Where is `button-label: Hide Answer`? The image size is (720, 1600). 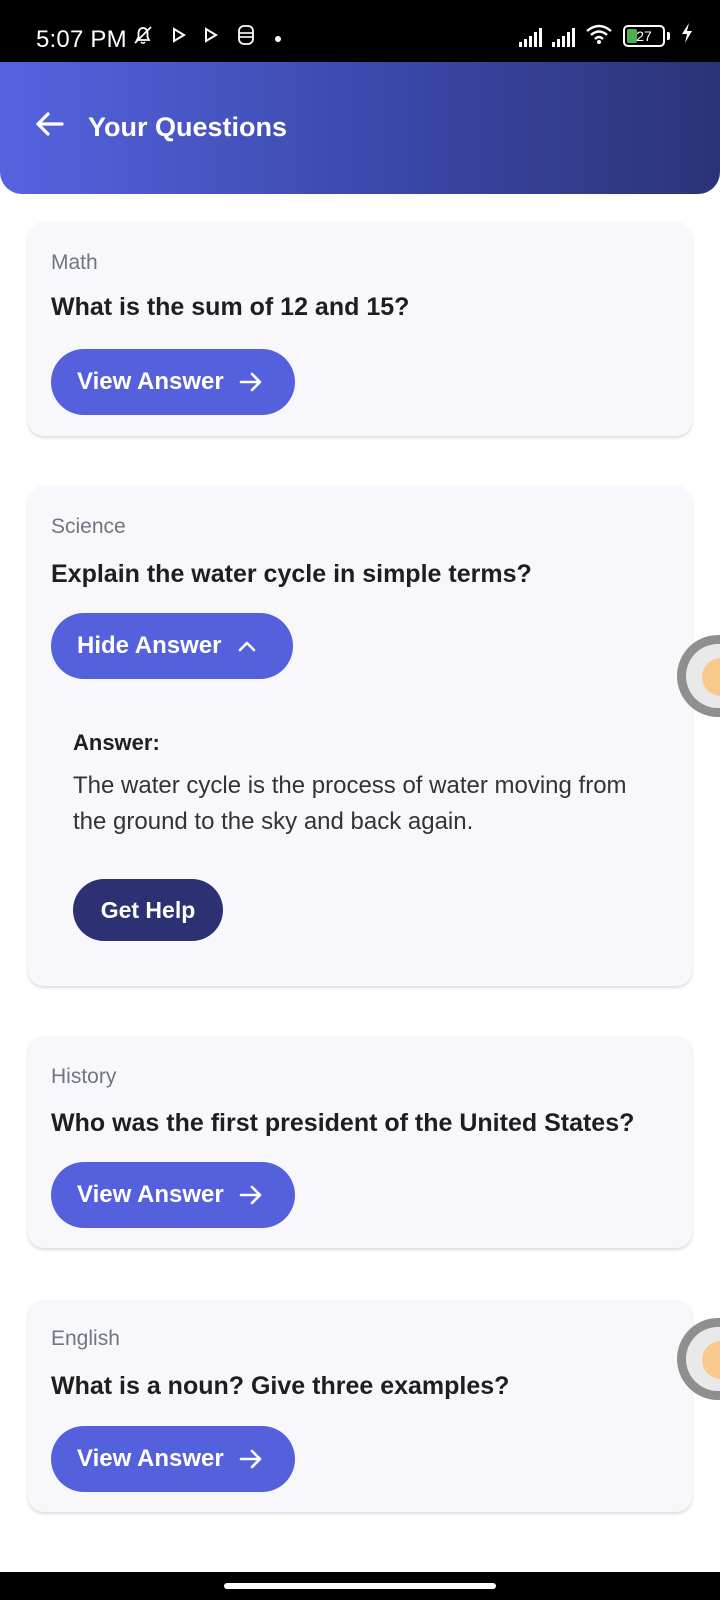 button-label: Hide Answer is located at coordinates (149, 645).